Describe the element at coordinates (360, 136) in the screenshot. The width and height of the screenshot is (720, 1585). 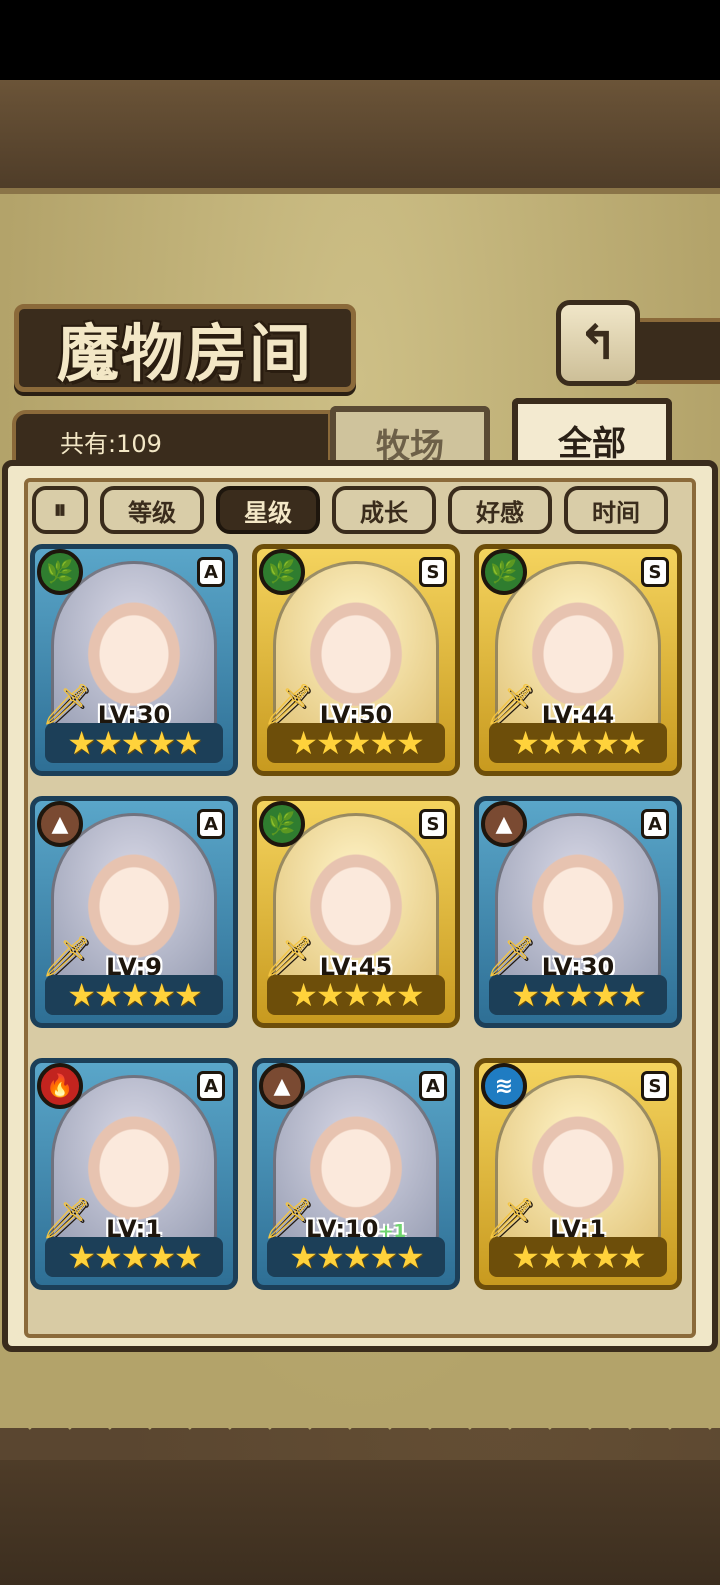
I see `map-top-band` at that location.